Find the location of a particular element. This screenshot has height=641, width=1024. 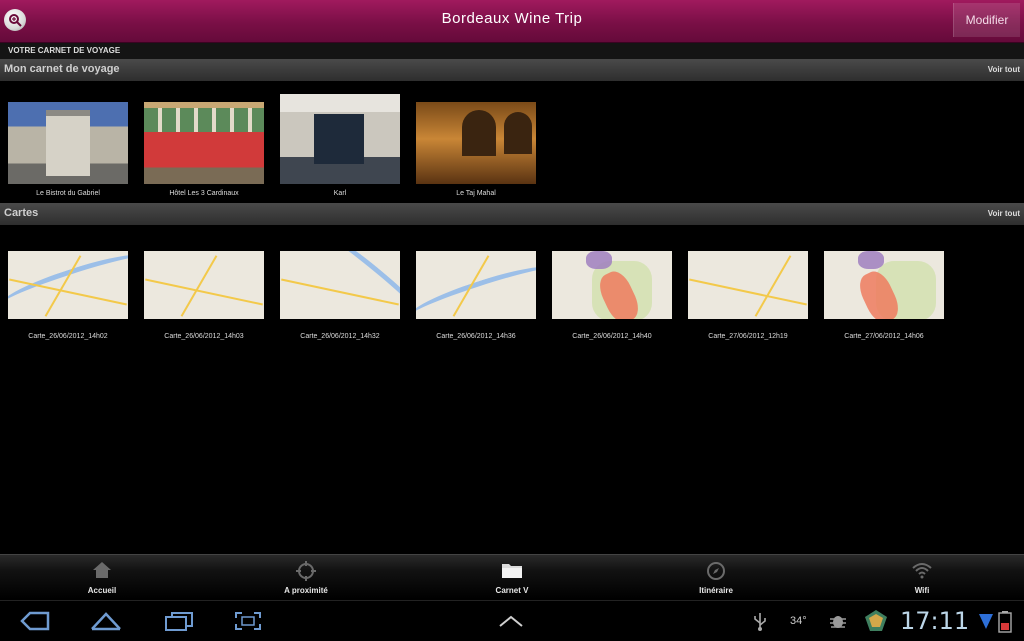

thumbnail-caption: Carte_26/06/2012_14h40 is located at coordinates (612, 336).